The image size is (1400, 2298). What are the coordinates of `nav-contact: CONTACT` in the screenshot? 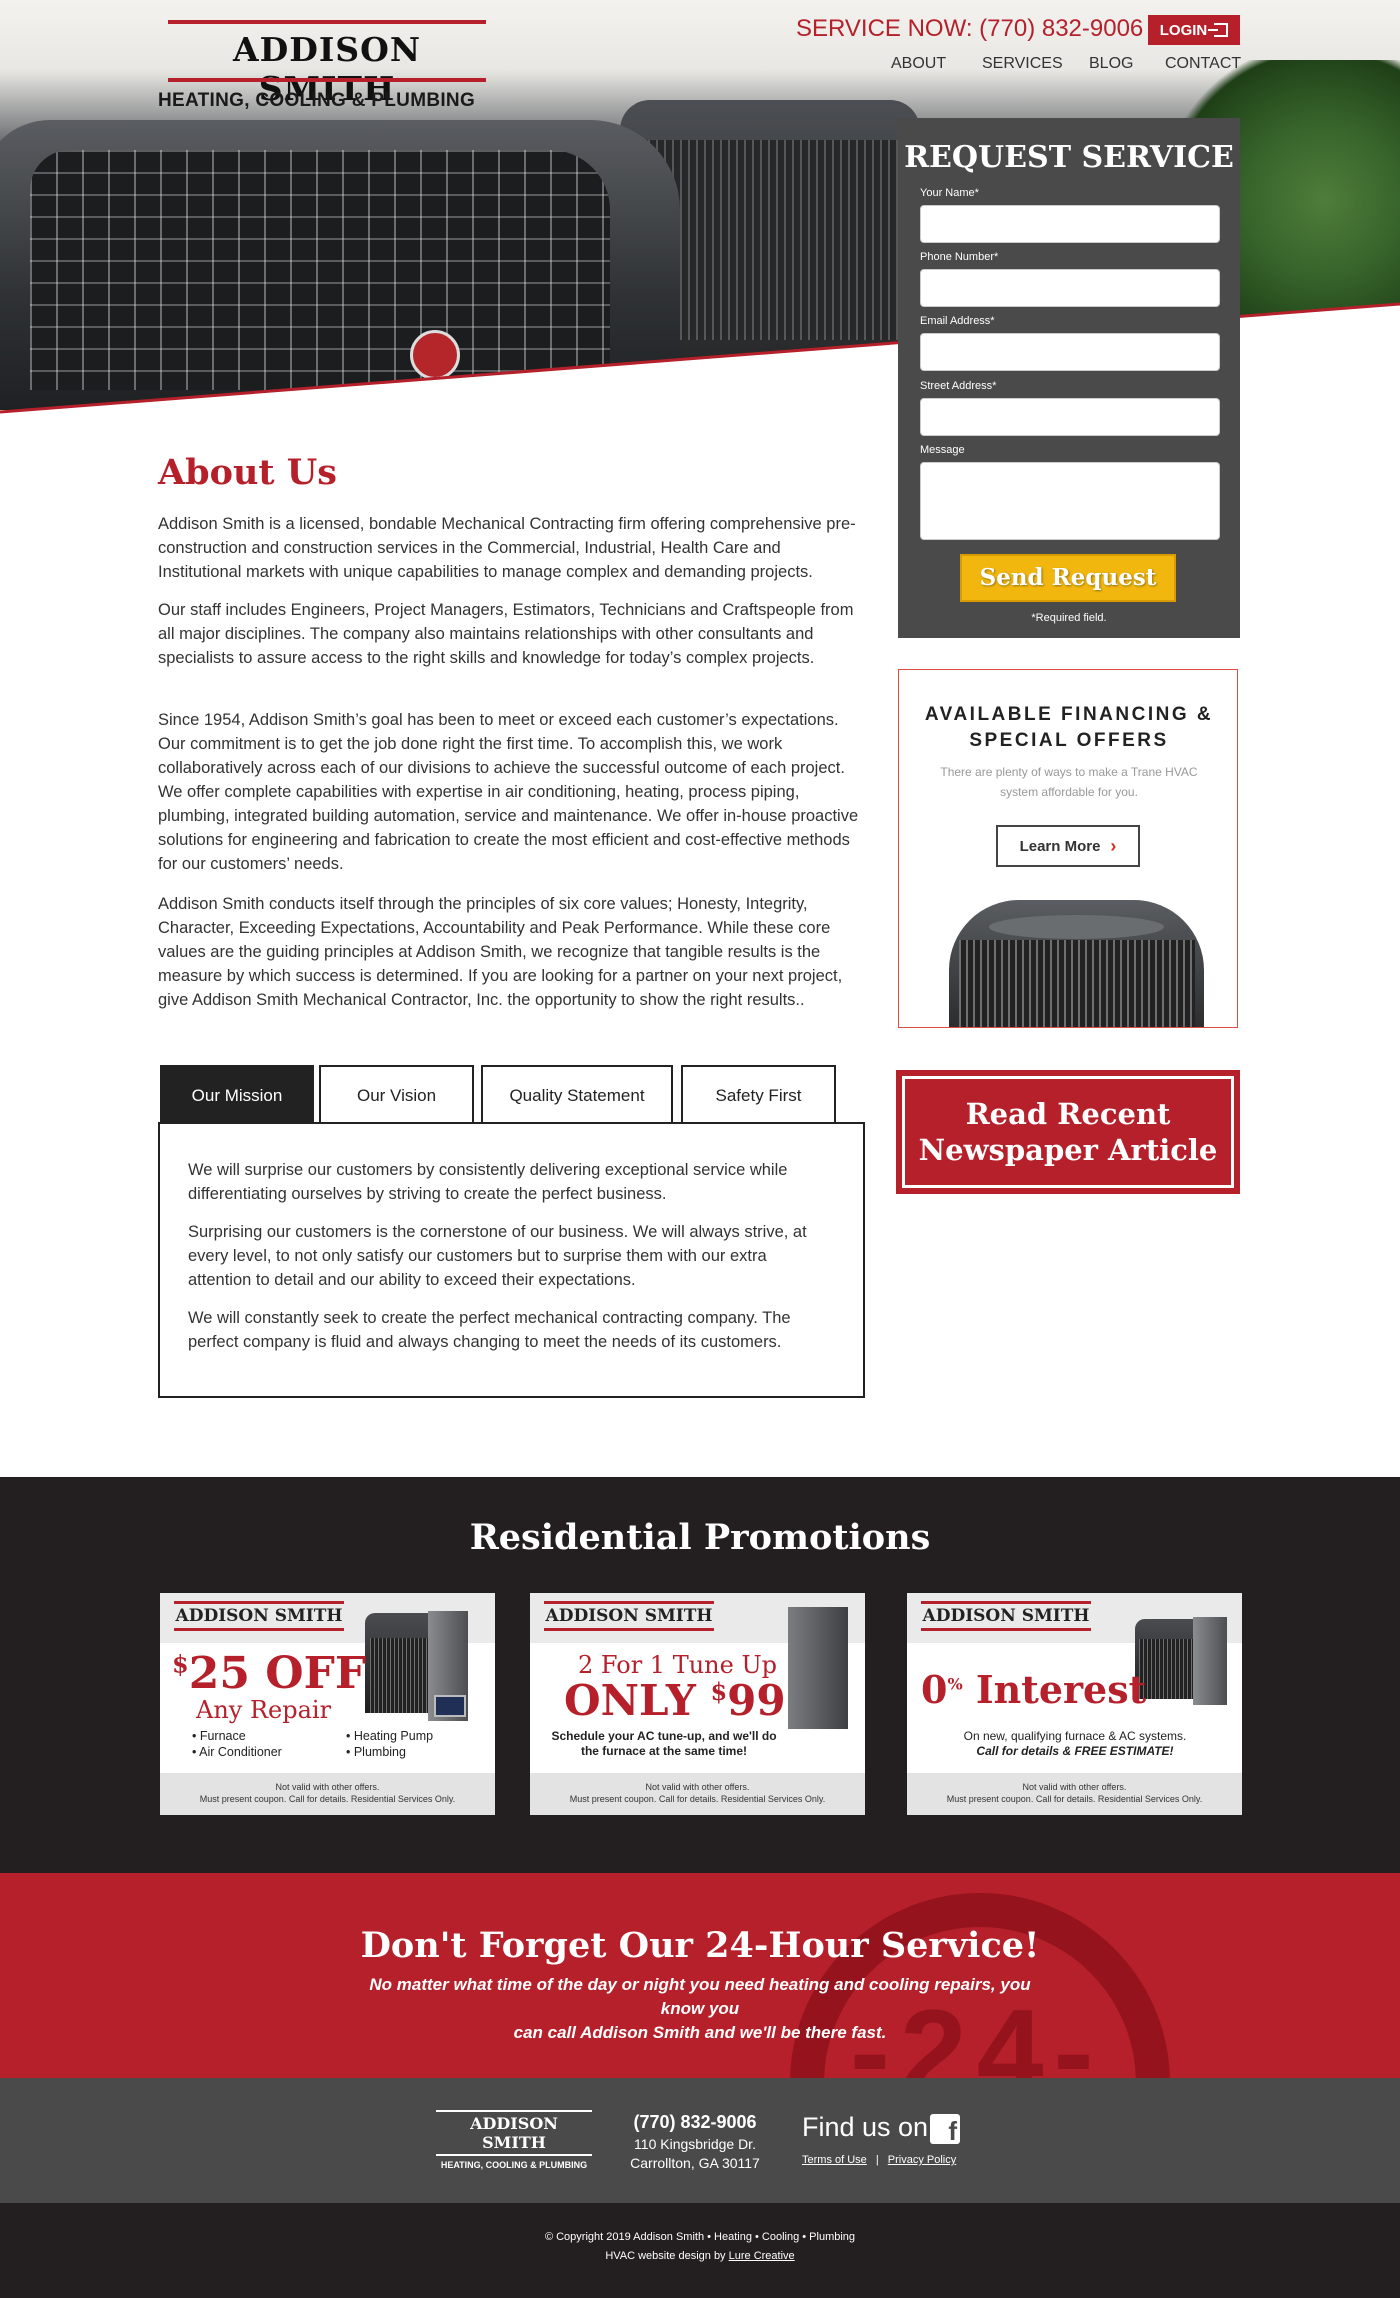 It's located at (1203, 64).